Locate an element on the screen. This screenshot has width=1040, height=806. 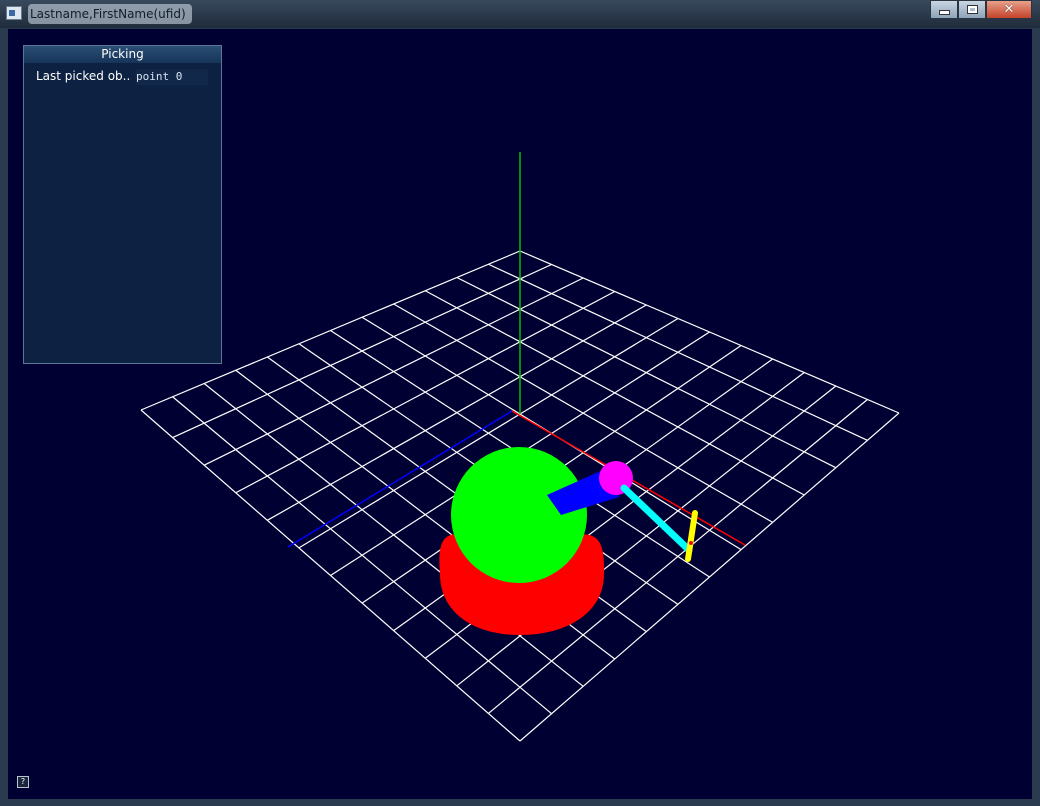
robot-arm is located at coordinates (568, 541).